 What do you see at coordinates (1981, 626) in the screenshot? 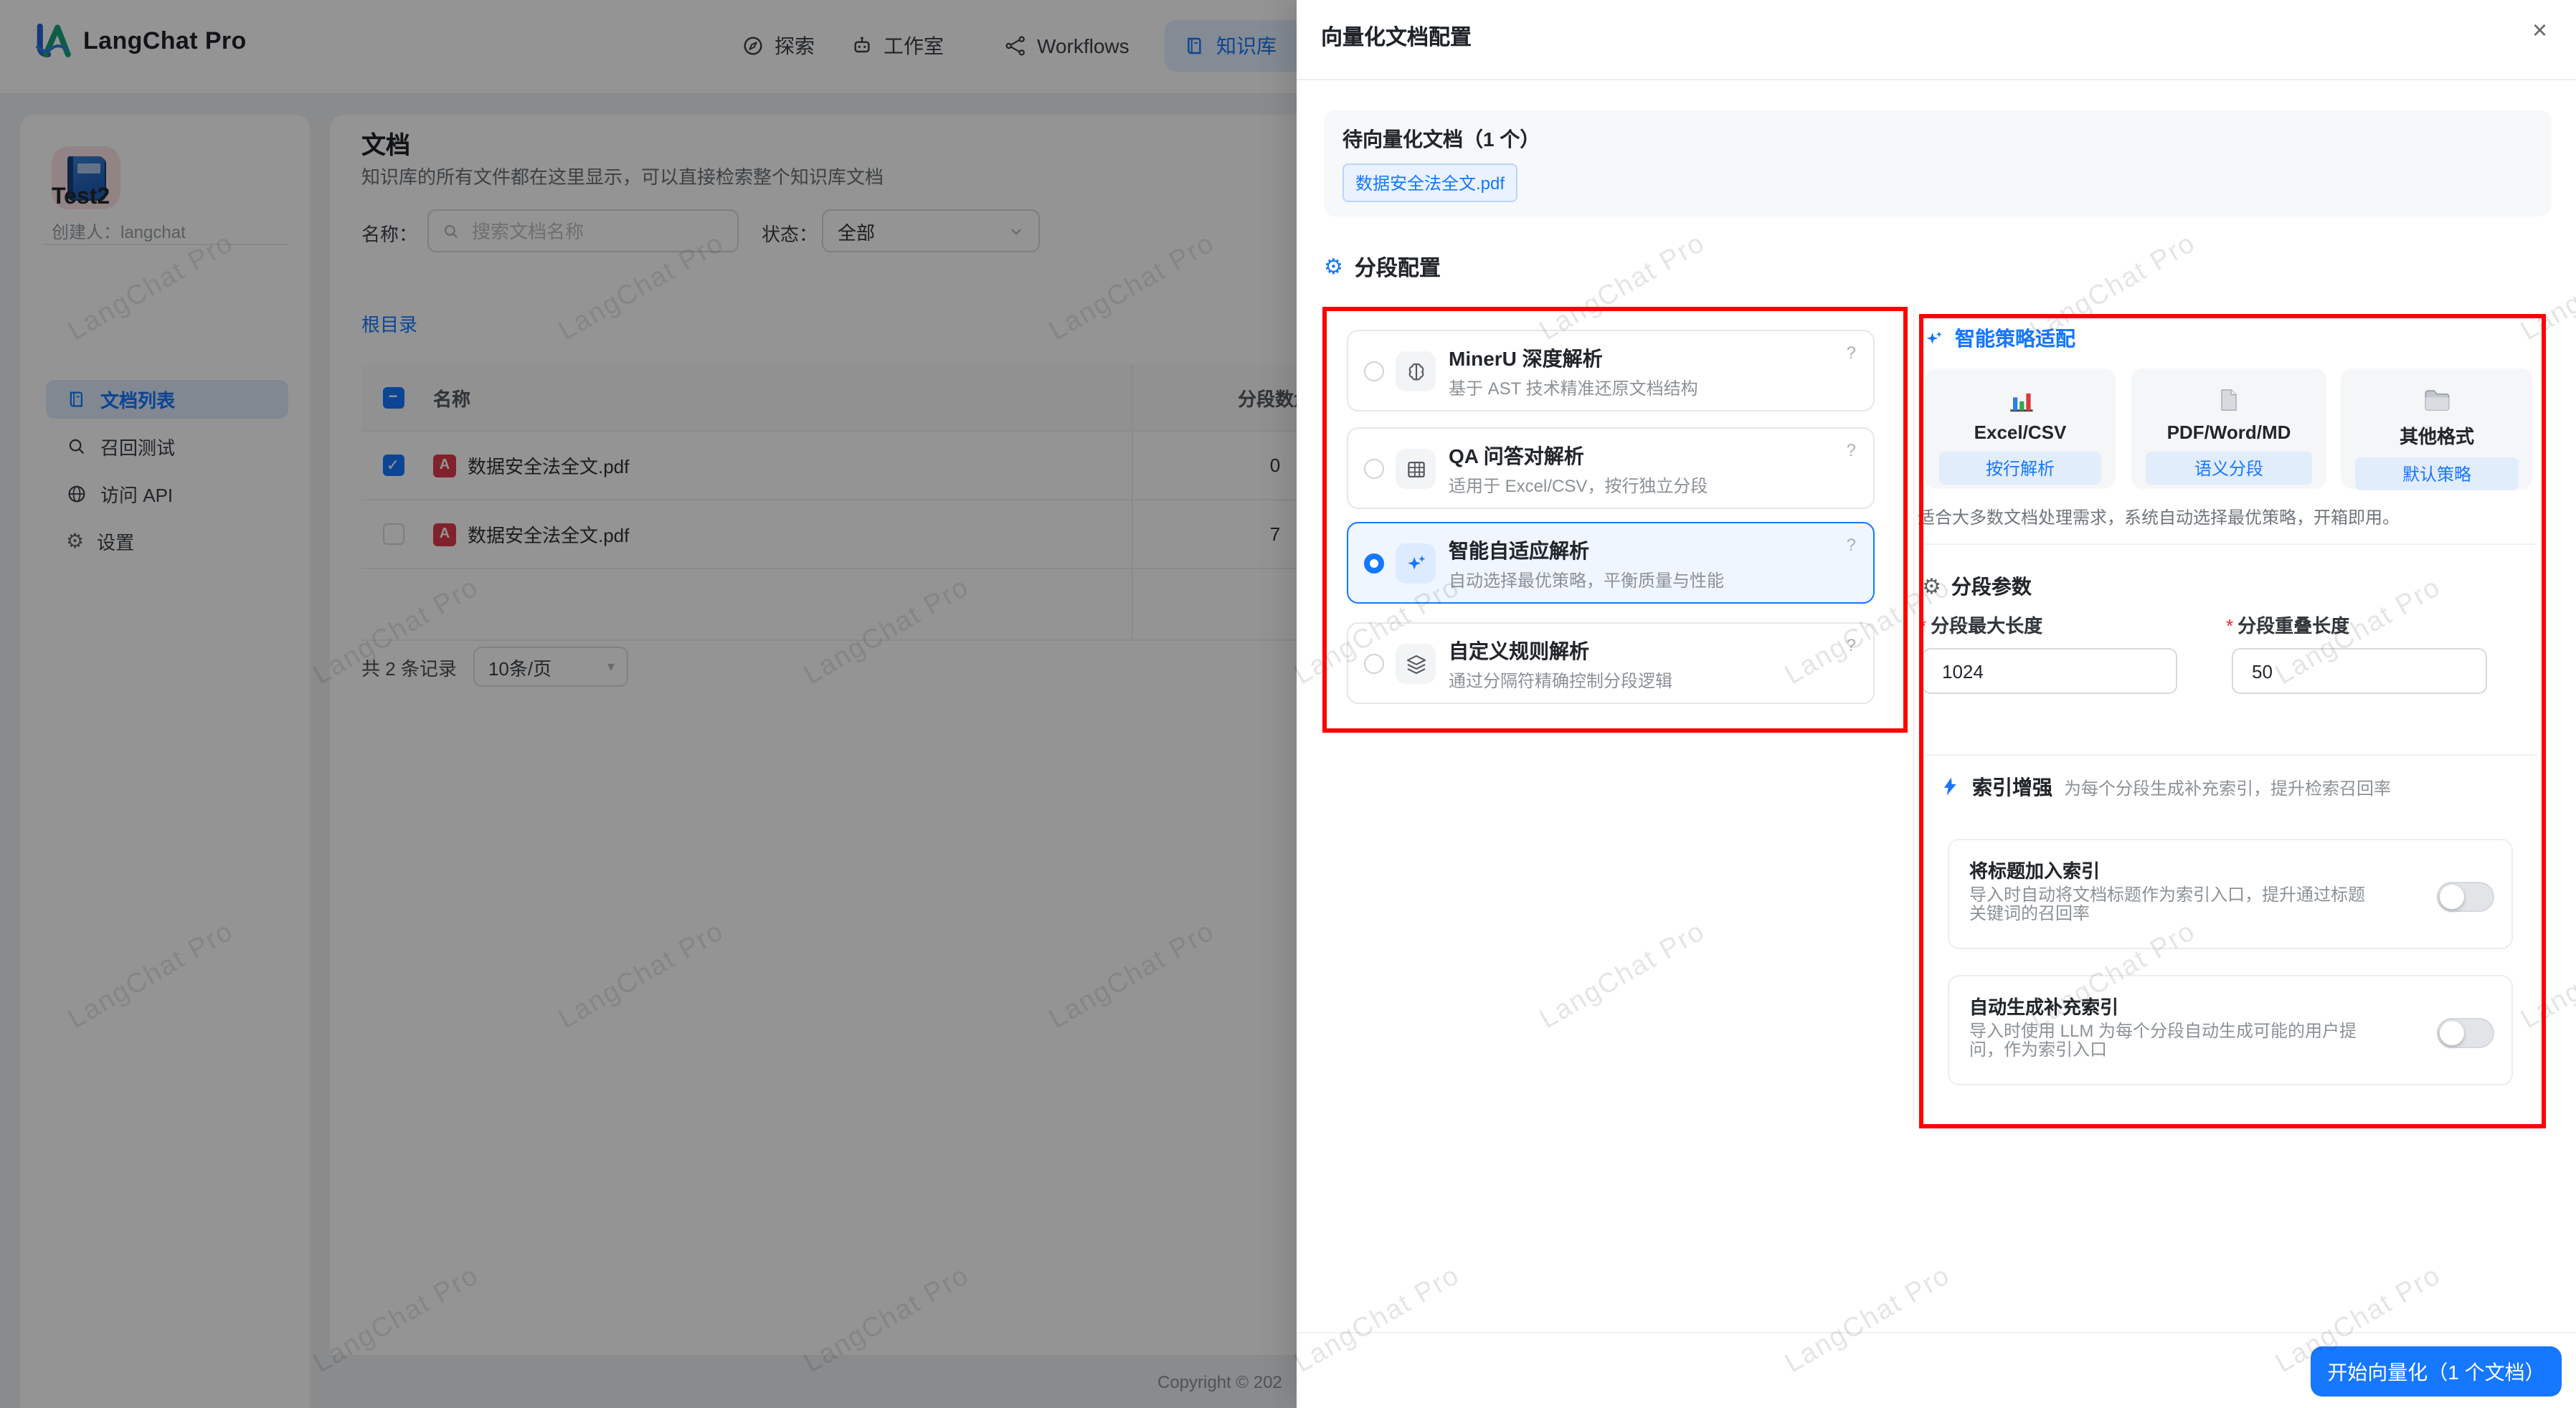
I see `max-length-label: * 分段最大长度` at bounding box center [1981, 626].